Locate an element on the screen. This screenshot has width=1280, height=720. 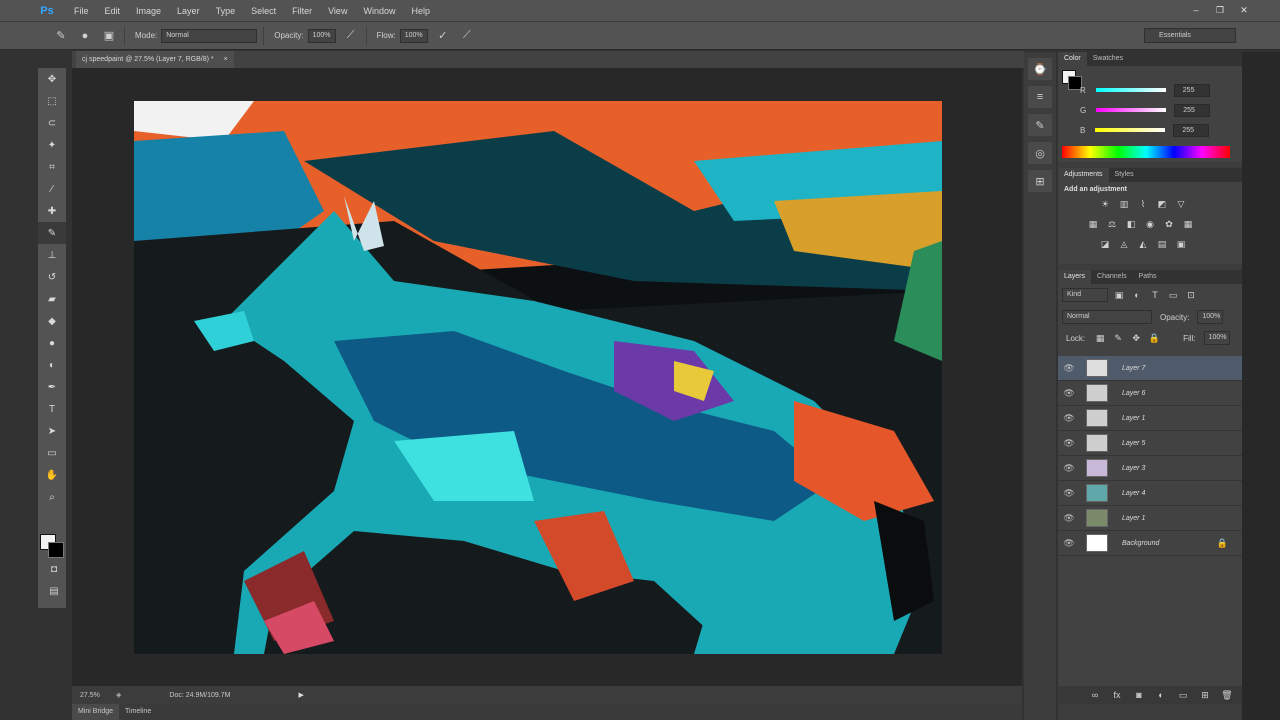
new-adjustment-layer-icon: ◐ is located at coordinates (1161, 695).